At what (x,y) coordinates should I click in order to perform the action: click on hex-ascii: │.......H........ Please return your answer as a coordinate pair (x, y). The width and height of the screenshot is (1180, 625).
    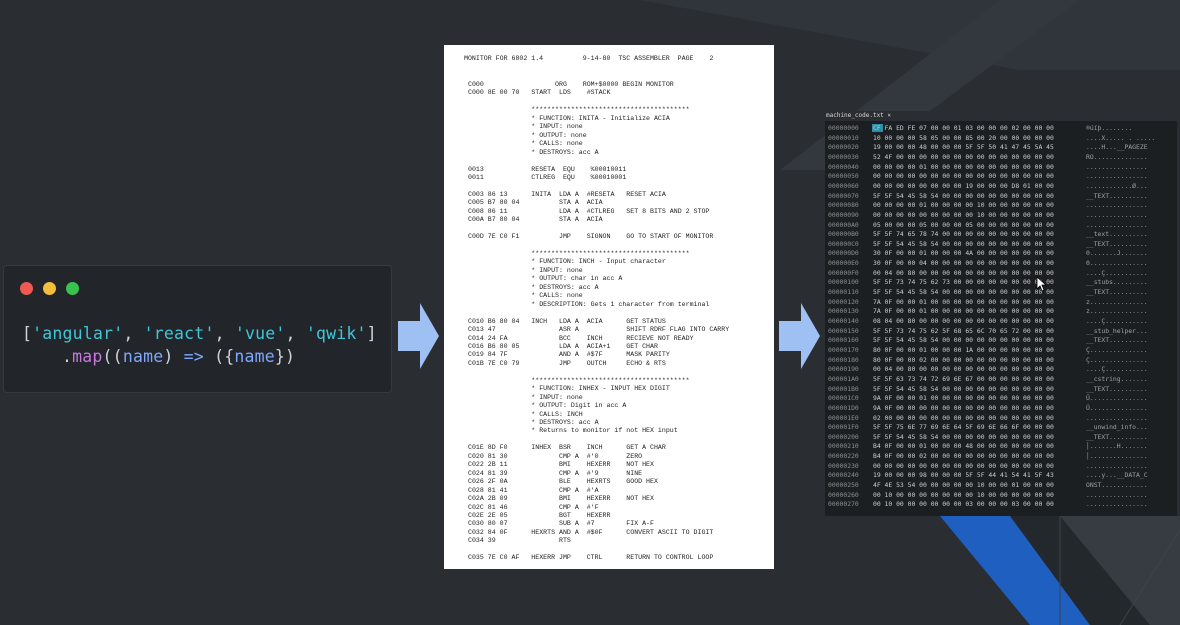
    Looking at the image, I should click on (1117, 446).